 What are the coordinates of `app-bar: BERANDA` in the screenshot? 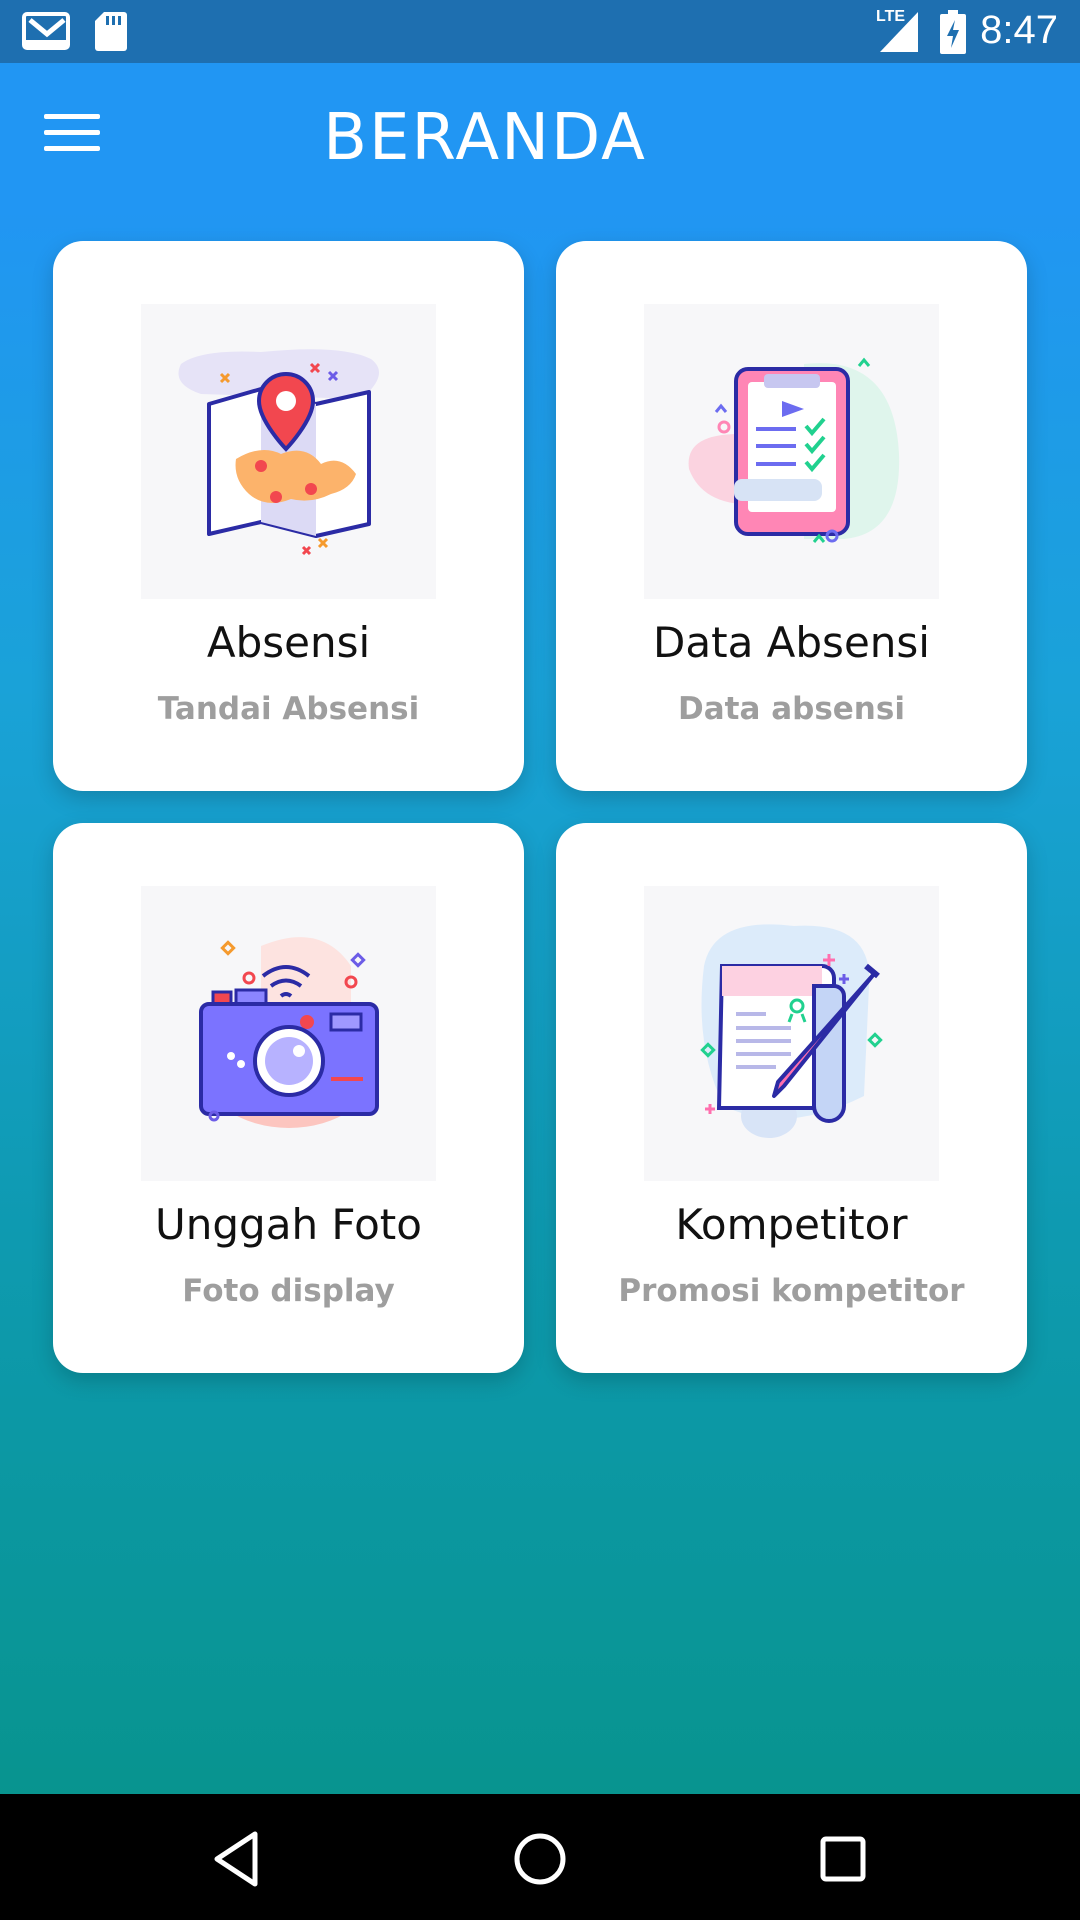 It's located at (540, 136).